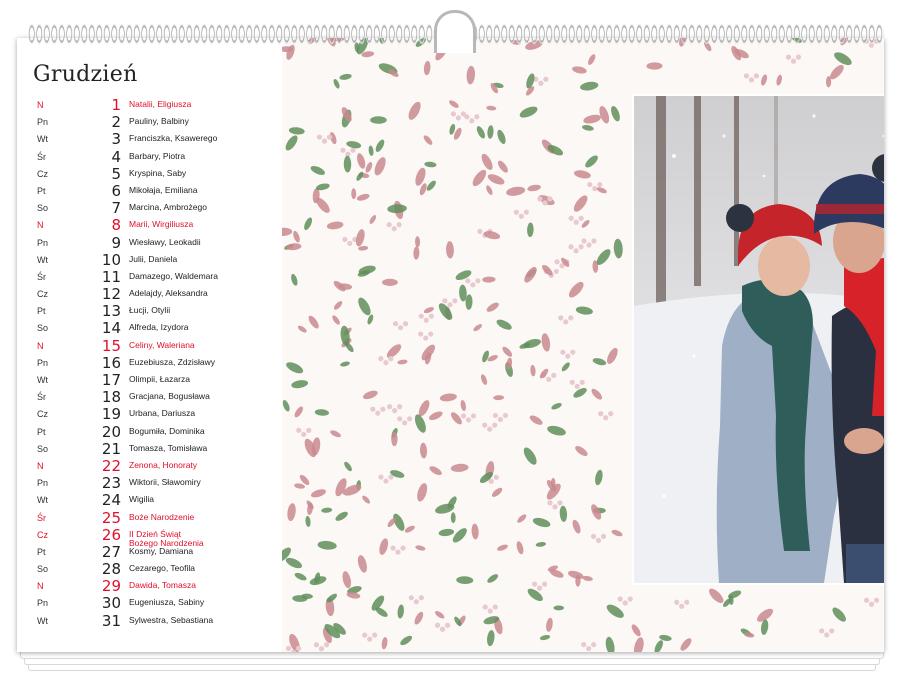 This screenshot has height=691, width=906. Describe the element at coordinates (85, 74) in the screenshot. I see `month-title: Grudzień` at that location.